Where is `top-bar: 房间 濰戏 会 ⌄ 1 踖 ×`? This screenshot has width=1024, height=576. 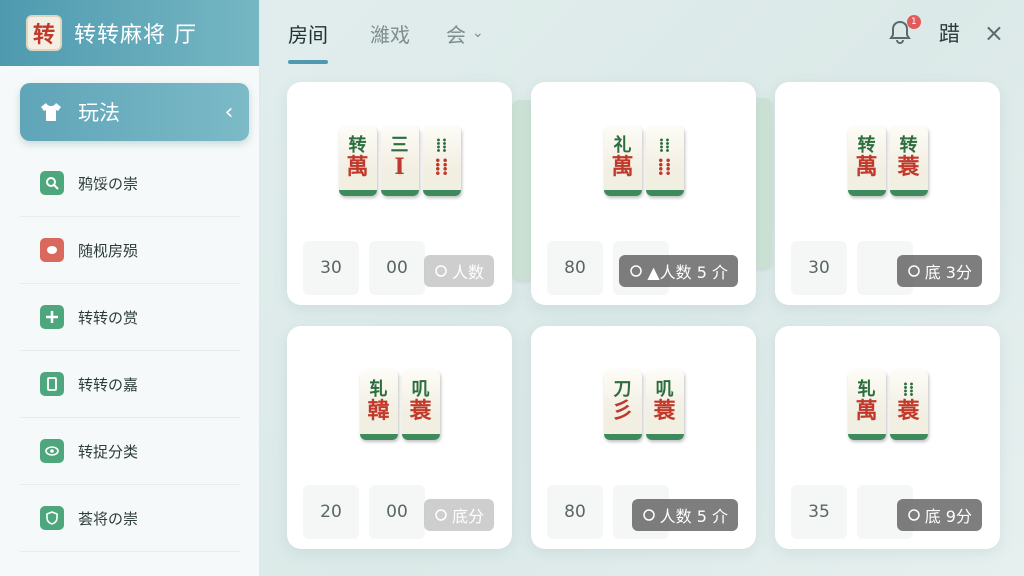
top-bar: 房间 濰戏 会 ⌄ 1 踖 × is located at coordinates (642, 33).